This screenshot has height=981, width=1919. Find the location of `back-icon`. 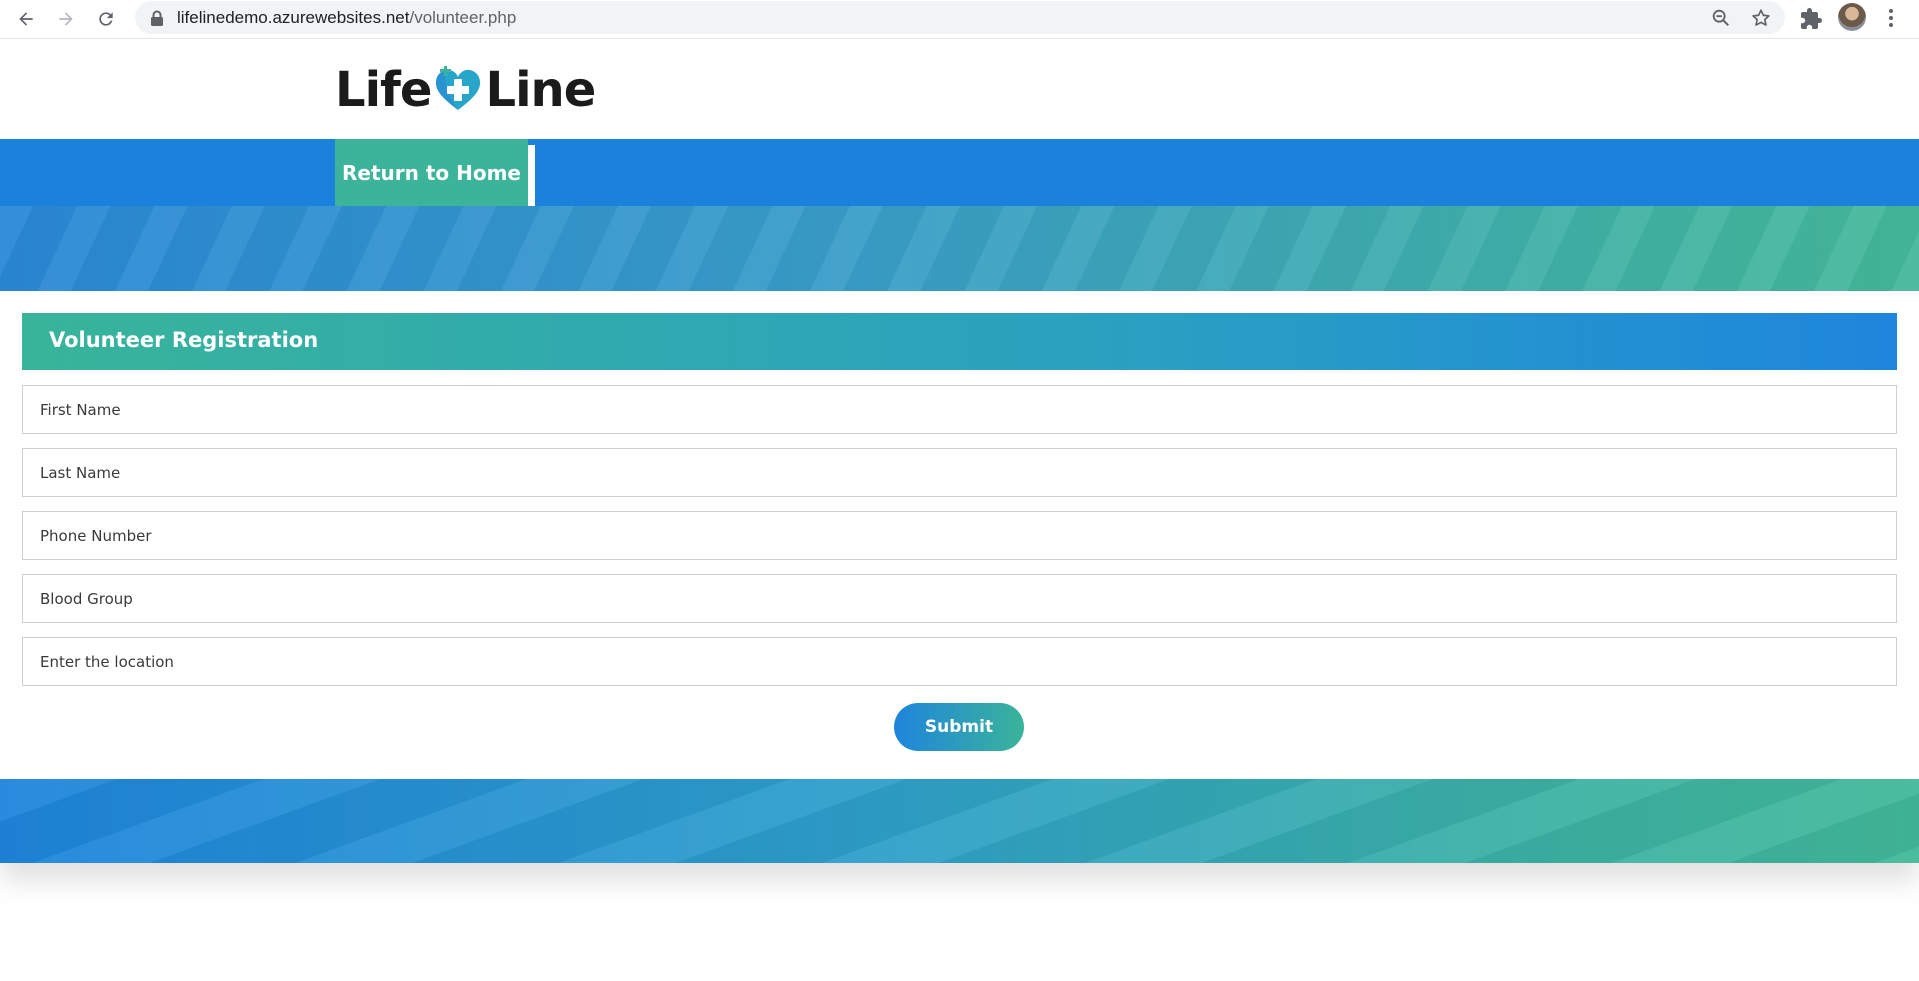

back-icon is located at coordinates (26, 19).